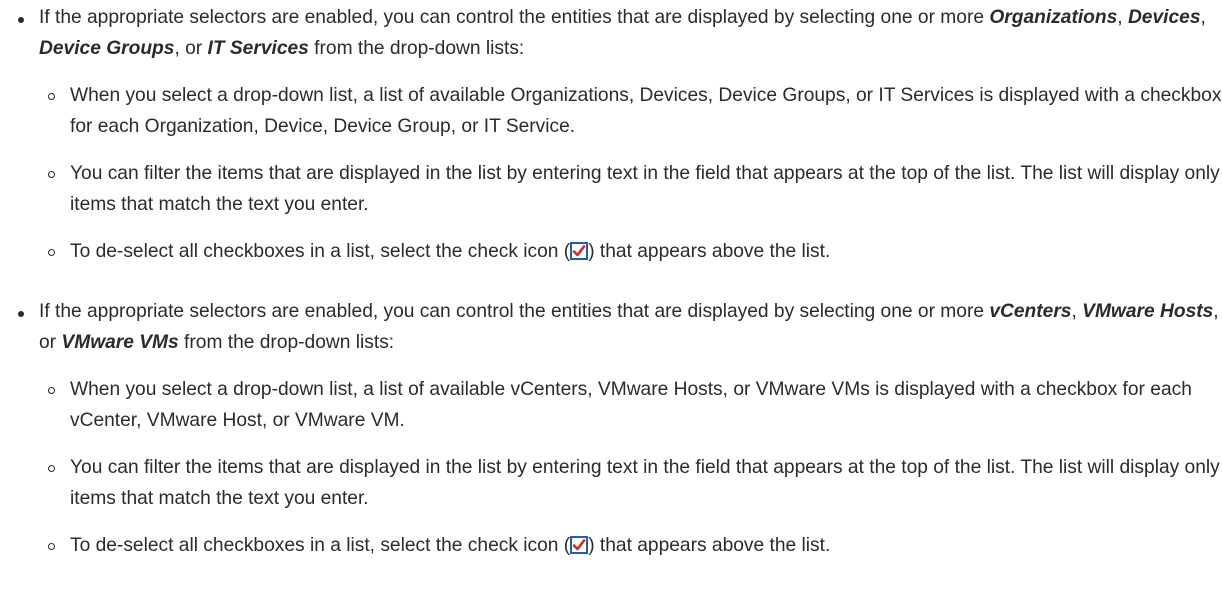  What do you see at coordinates (120, 342) in the screenshot?
I see `term-vmware-vms: VMware VMs` at bounding box center [120, 342].